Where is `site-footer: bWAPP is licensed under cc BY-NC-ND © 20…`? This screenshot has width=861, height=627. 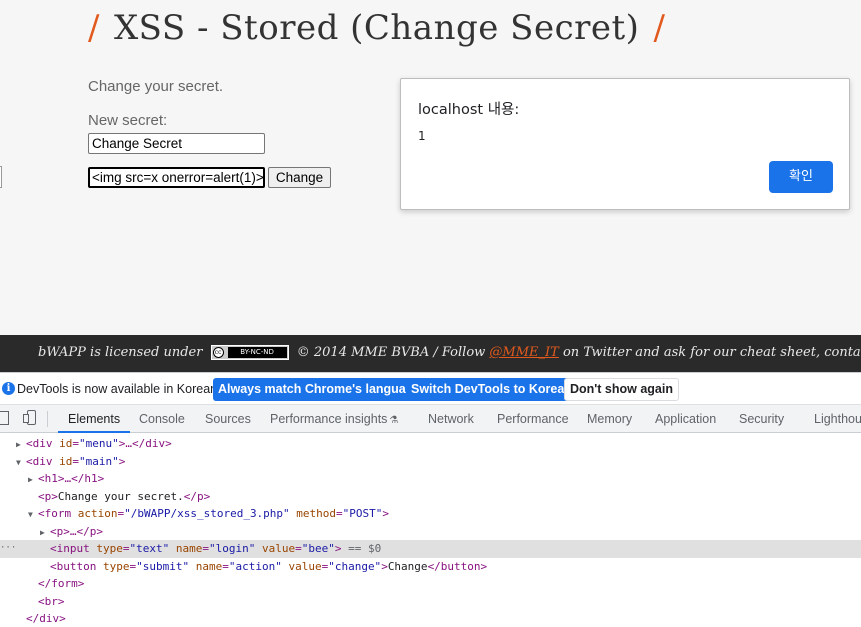
site-footer: bWAPP is licensed under cc BY-NC-ND © 20… is located at coordinates (430, 353).